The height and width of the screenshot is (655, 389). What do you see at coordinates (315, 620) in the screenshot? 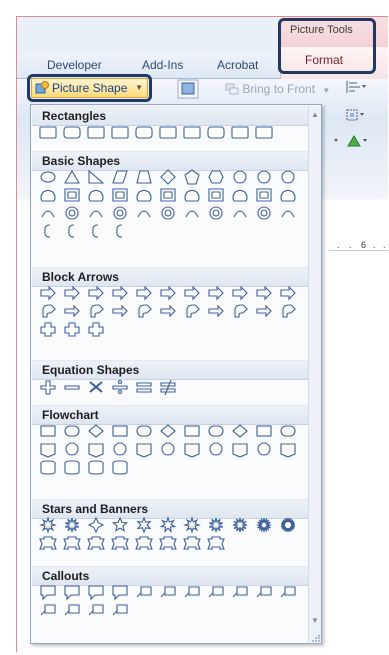
I see `scroll-down-icon: ▼` at bounding box center [315, 620].